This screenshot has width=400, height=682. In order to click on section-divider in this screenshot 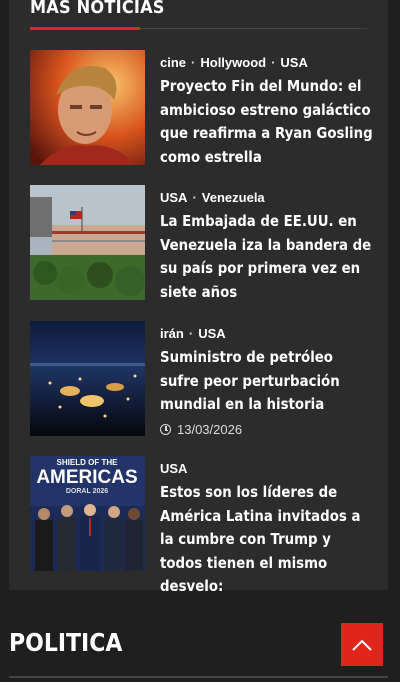, I will do `click(198, 677)`.